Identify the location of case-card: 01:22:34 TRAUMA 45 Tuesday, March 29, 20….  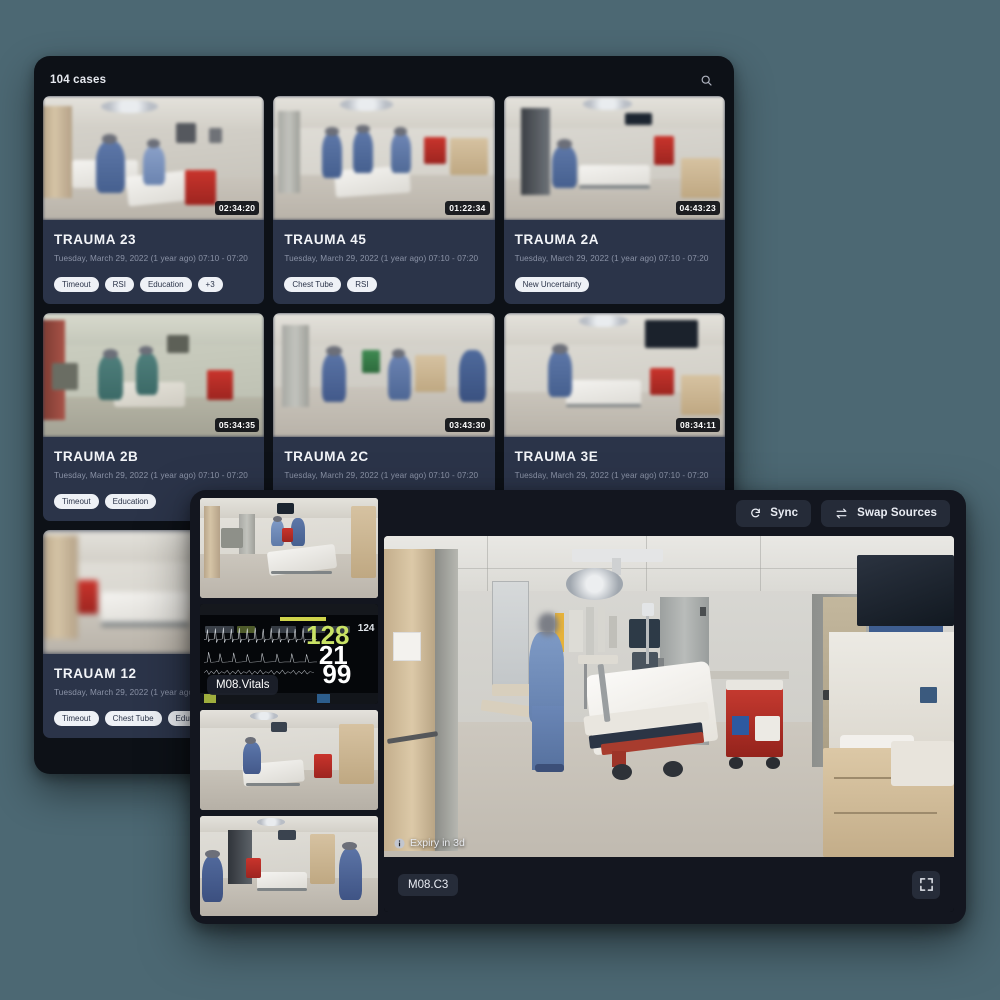
(384, 200).